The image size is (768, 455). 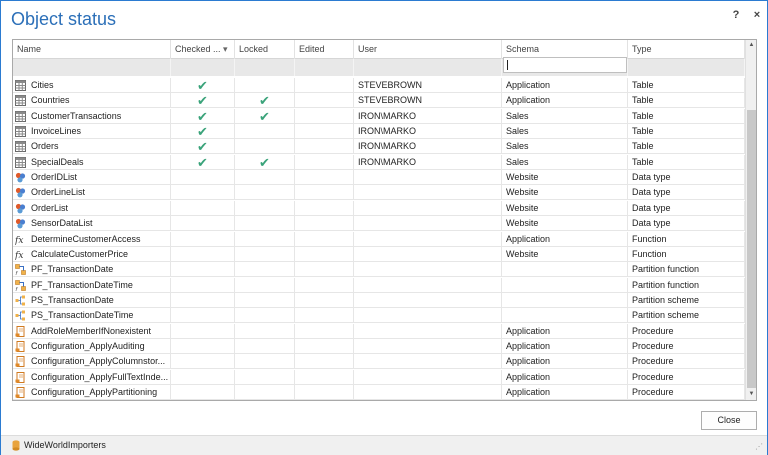 I want to click on object-name: Configuration_ApplyAuditing, so click(x=88, y=345).